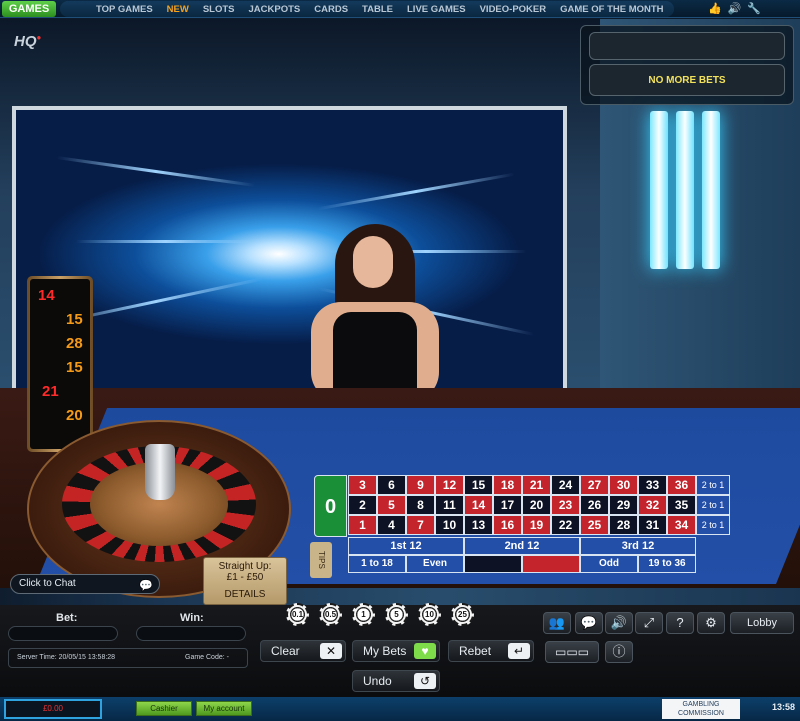  I want to click on bet-spot-number: 28, so click(623, 525).